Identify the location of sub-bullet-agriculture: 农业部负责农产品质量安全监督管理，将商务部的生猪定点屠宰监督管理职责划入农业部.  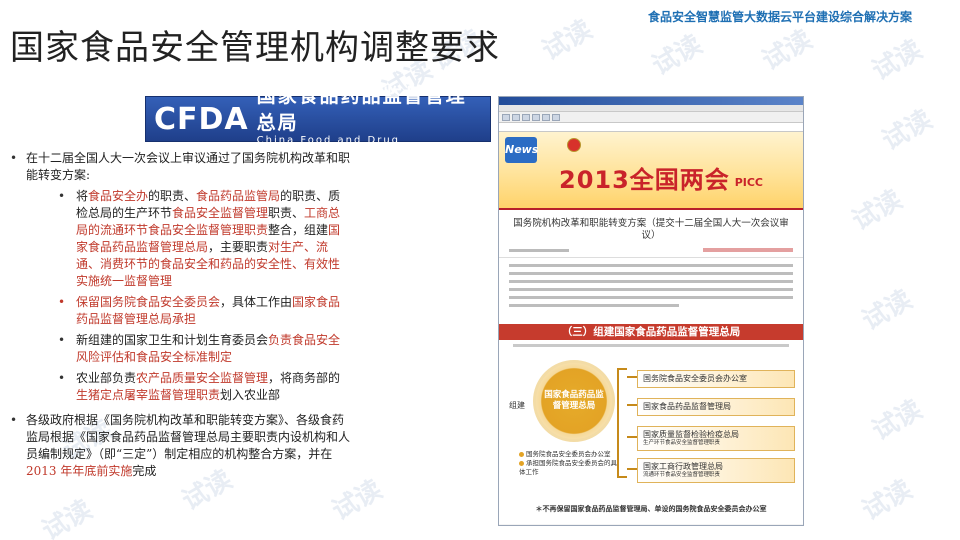
(204, 387).